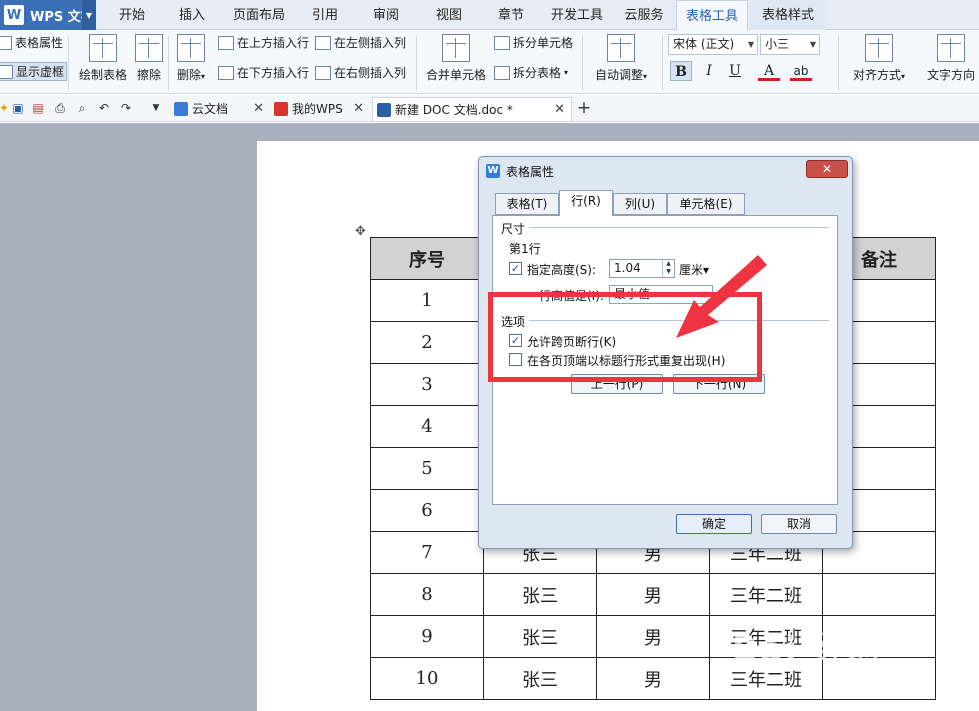 The height and width of the screenshot is (711, 979). Describe the element at coordinates (586, 203) in the screenshot. I see `tab-row: 行(R)` at that location.